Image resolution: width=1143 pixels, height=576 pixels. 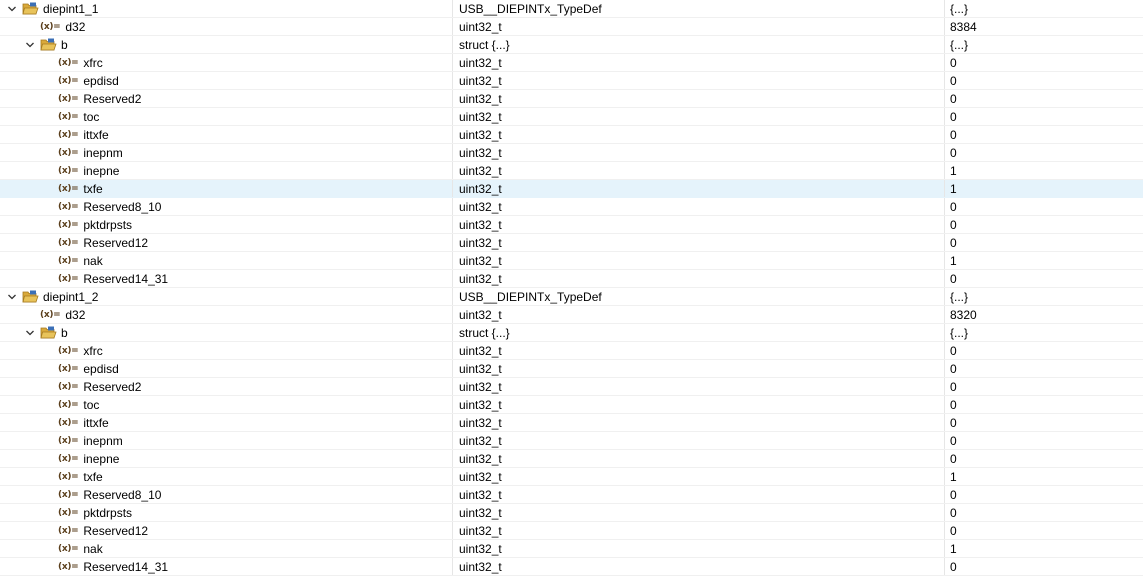 I want to click on variable-name: inepnm, so click(x=103, y=440).